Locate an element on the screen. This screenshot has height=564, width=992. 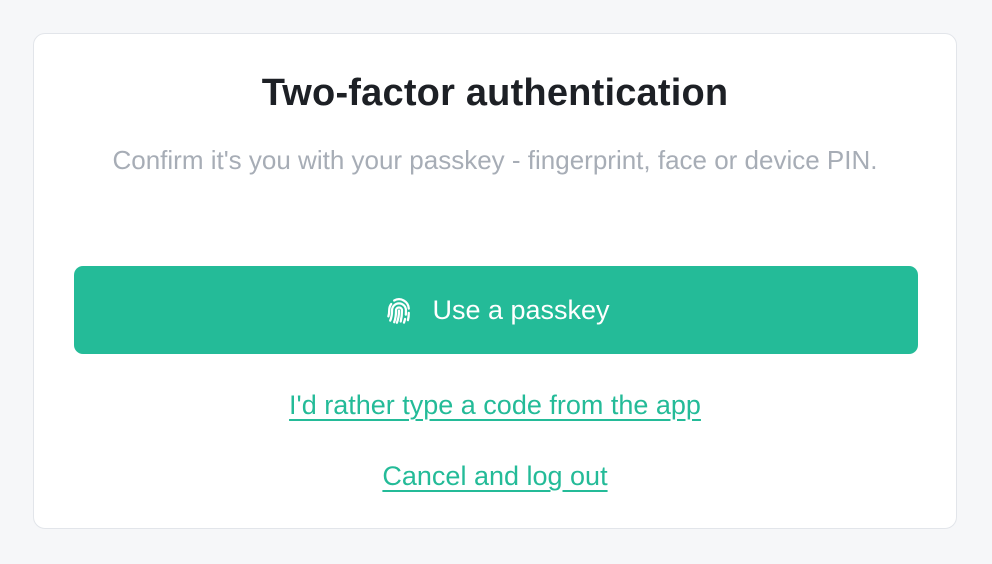
type-code-link-row: I'd rather type a code from the app is located at coordinates (495, 405).